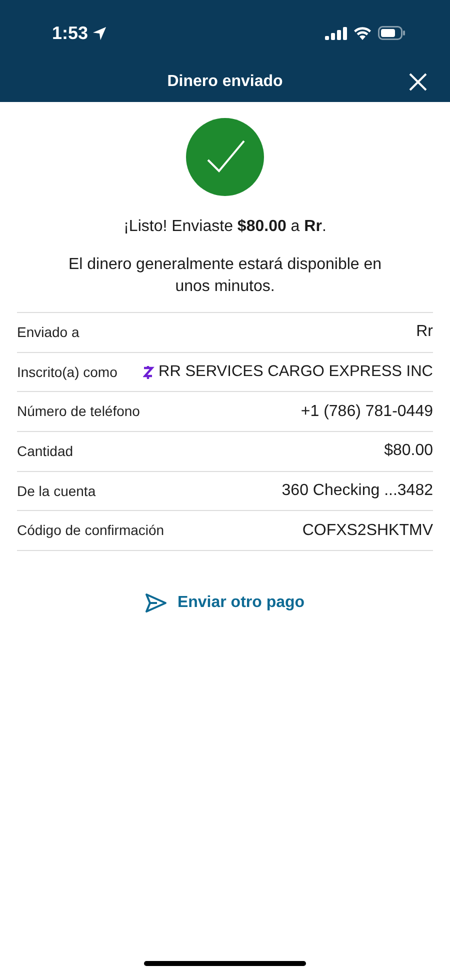 The image size is (450, 975). What do you see at coordinates (156, 603) in the screenshot?
I see `send-icon` at bounding box center [156, 603].